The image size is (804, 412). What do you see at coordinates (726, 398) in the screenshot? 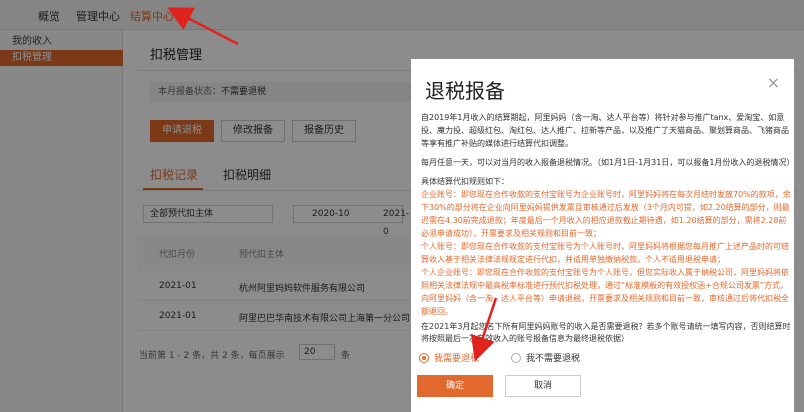
I see `watermark-text: 淘客随笔` at bounding box center [726, 398].